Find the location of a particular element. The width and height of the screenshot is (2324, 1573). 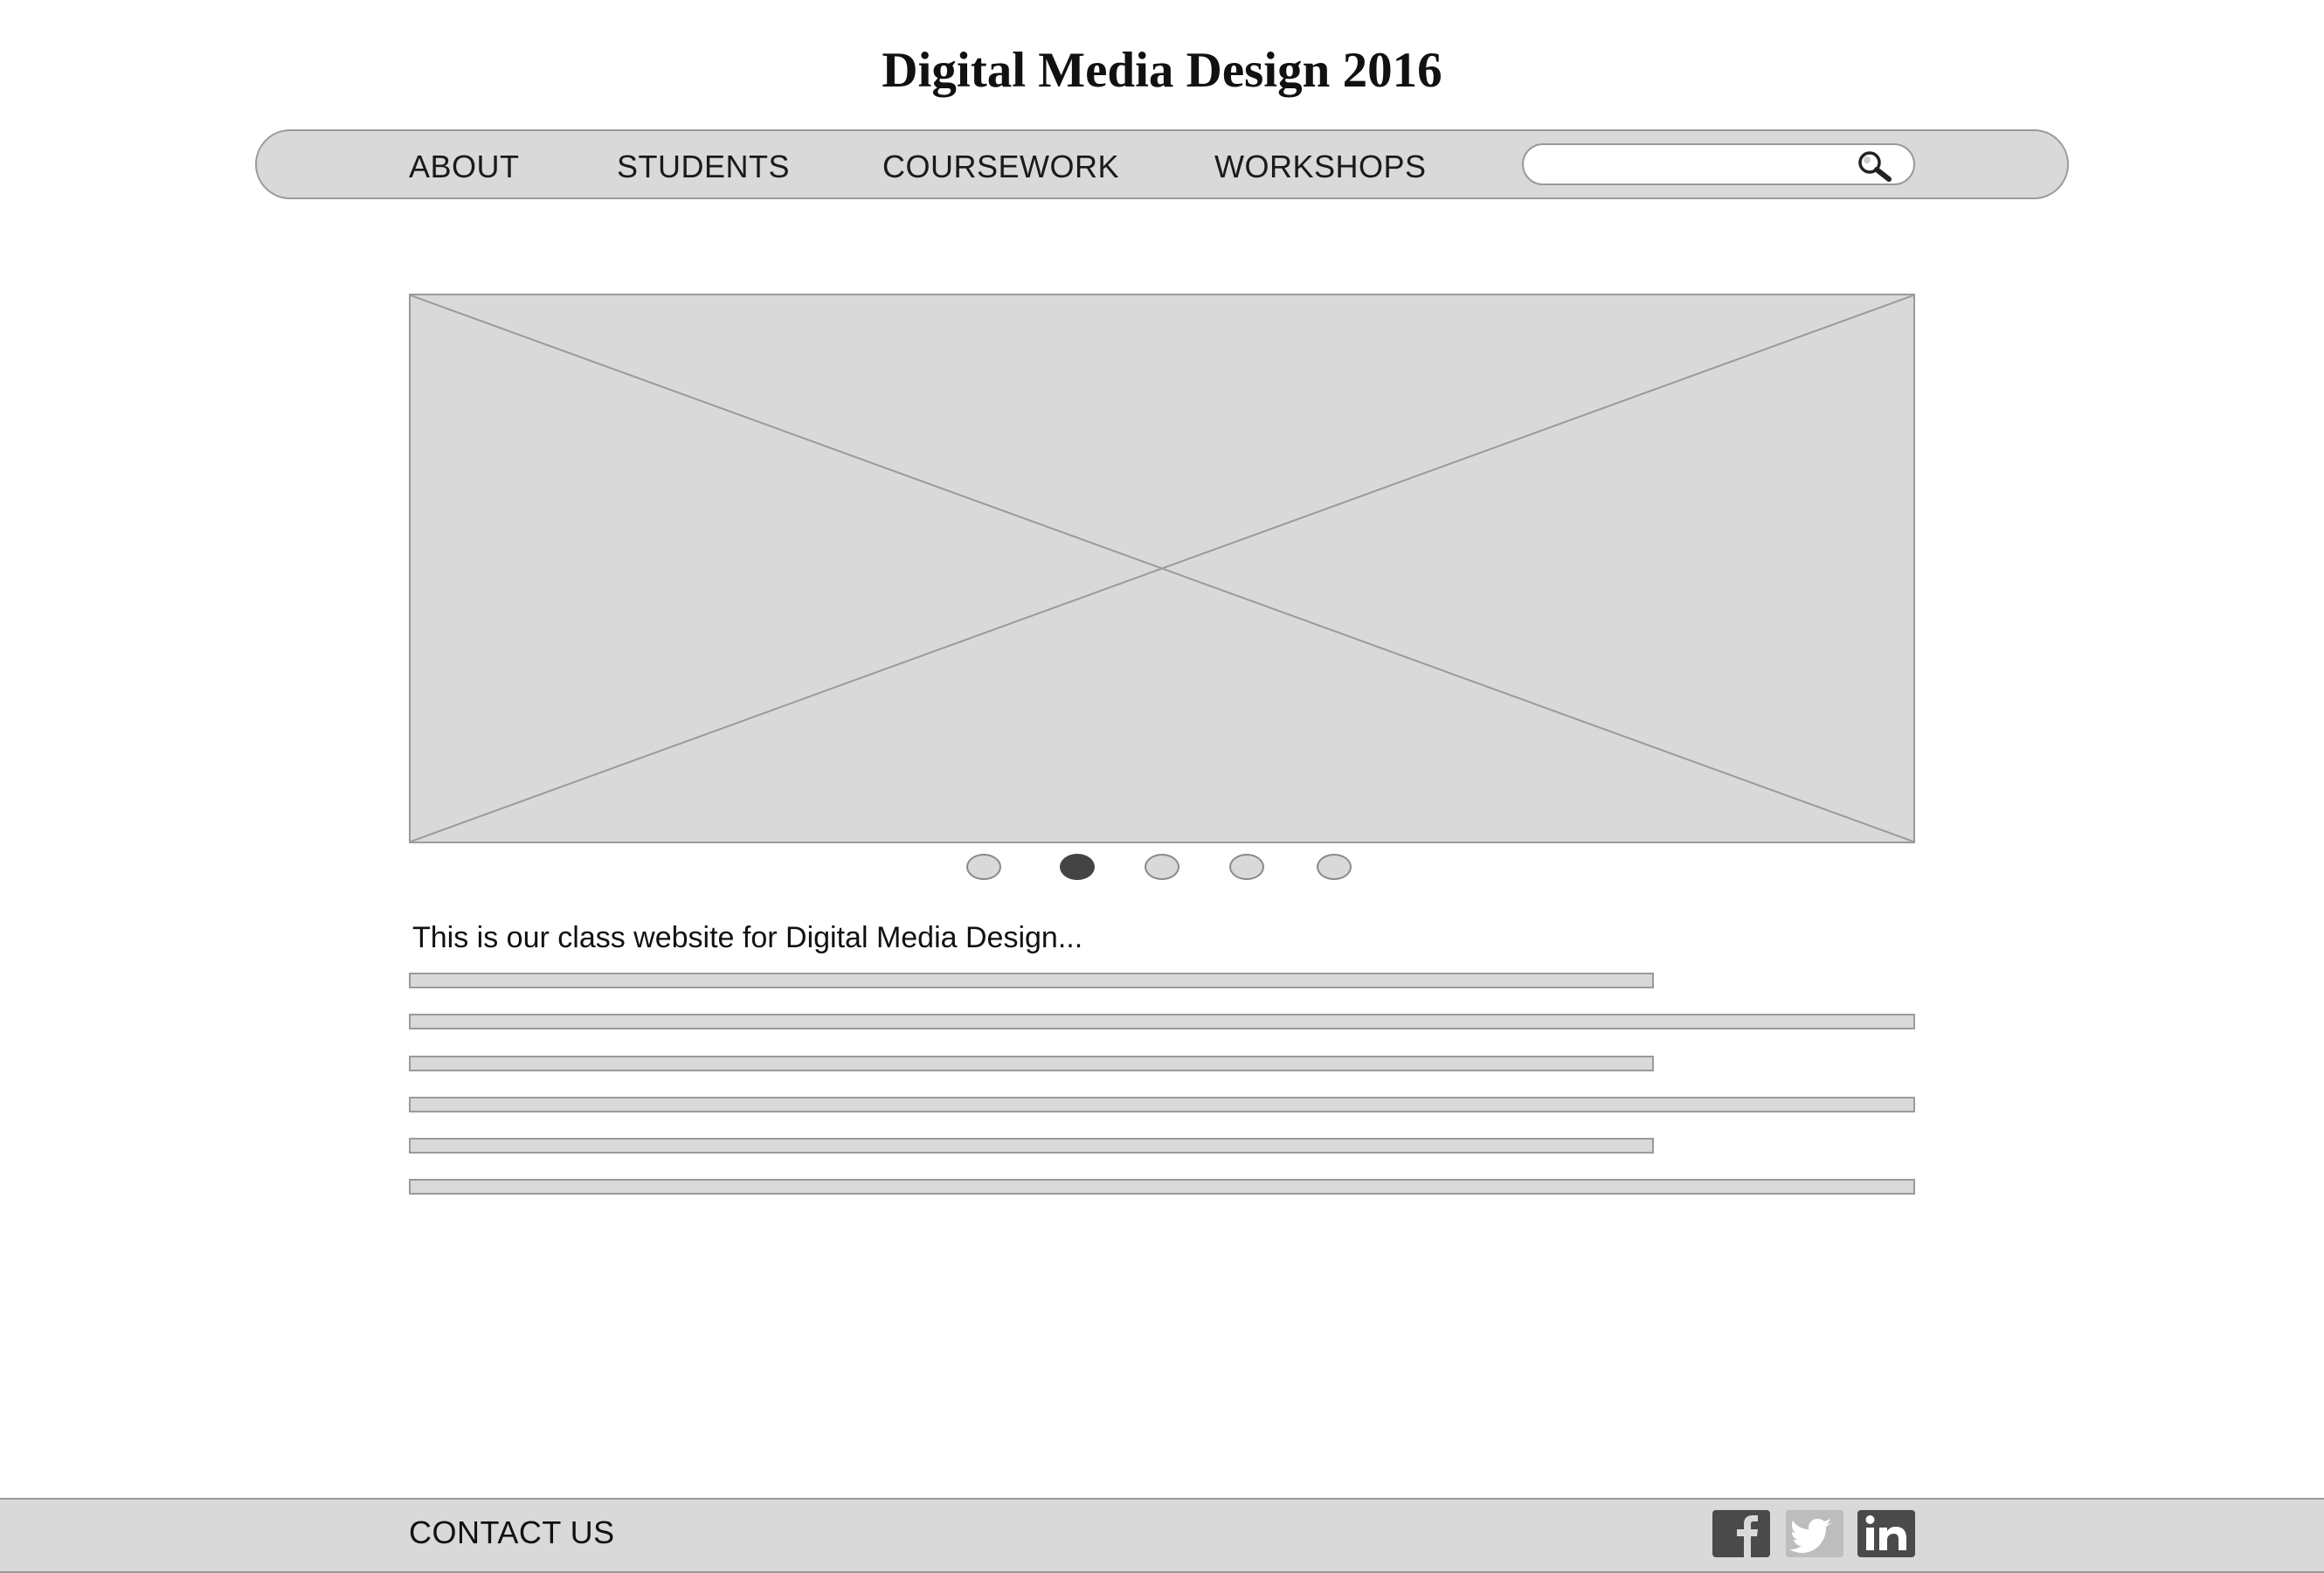

search-input is located at coordinates (1697, 166).